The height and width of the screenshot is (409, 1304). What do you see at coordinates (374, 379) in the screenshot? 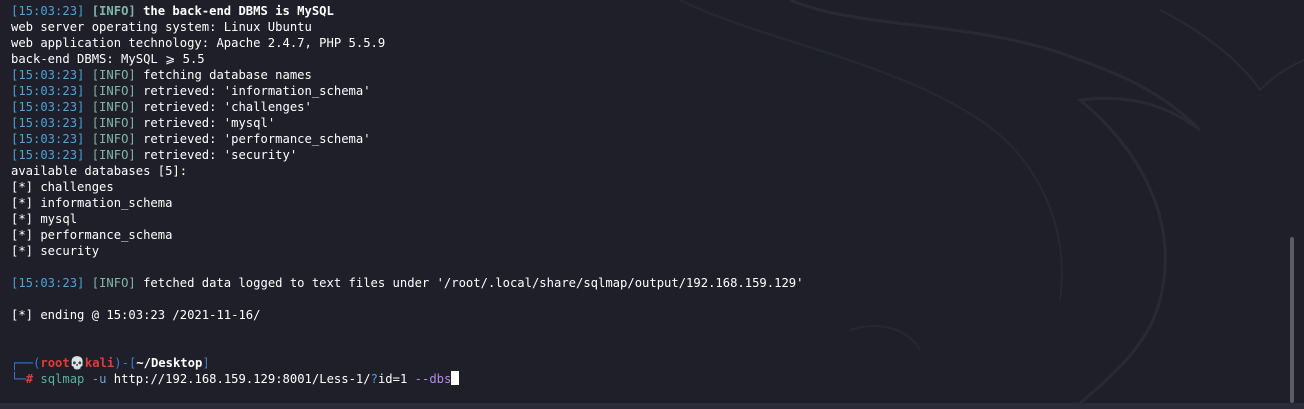
I see `command-url-query-mark: ?` at bounding box center [374, 379].